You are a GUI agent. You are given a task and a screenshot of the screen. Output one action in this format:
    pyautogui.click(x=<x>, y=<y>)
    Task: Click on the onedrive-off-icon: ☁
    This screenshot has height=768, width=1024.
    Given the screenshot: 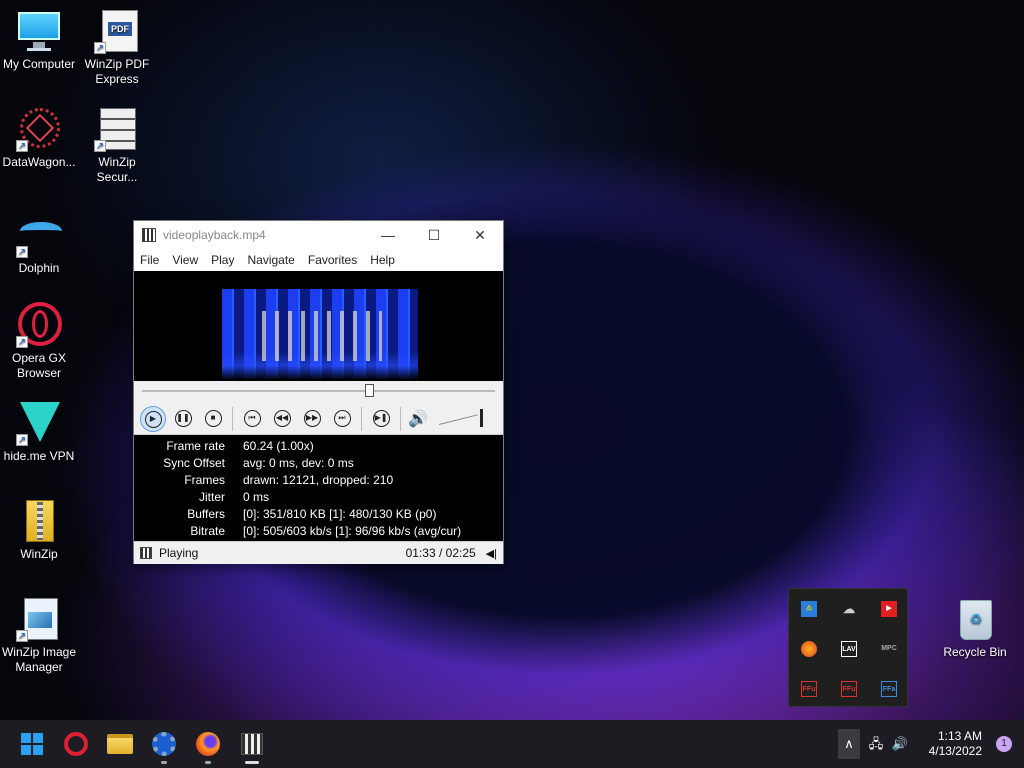 What is the action you would take?
    pyautogui.click(x=849, y=609)
    